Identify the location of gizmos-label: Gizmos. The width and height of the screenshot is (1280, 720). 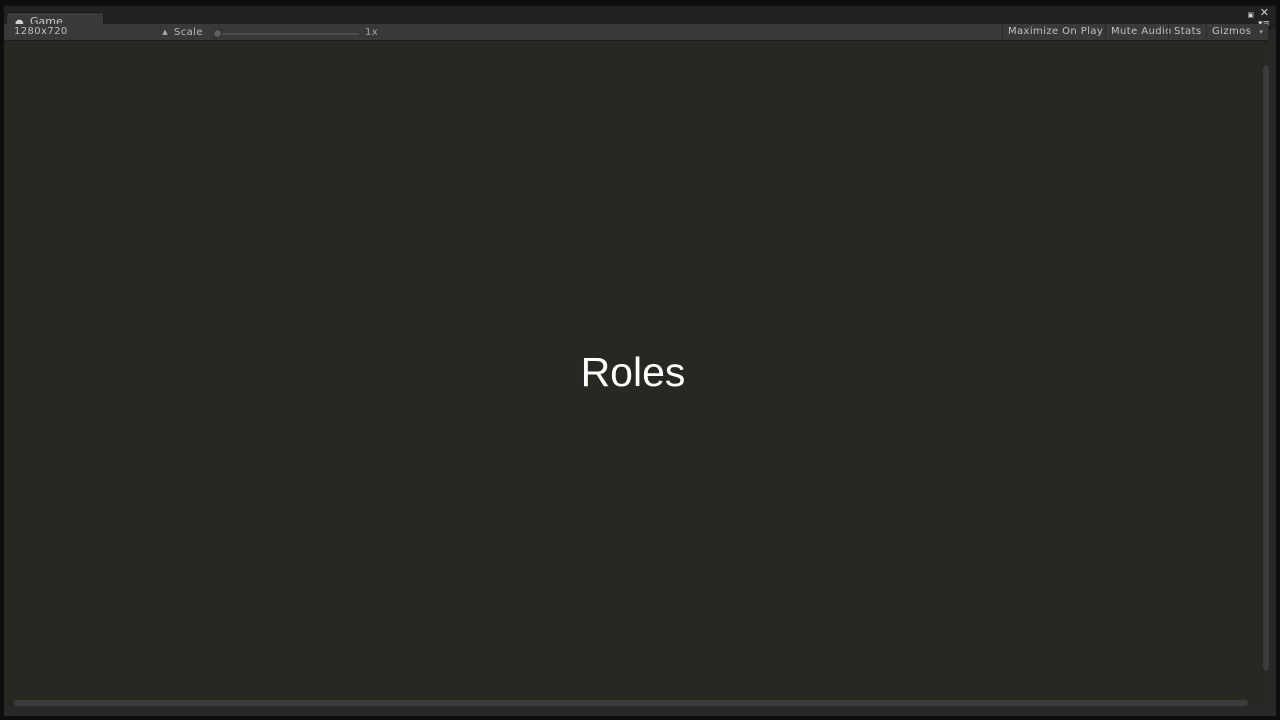
(1232, 31).